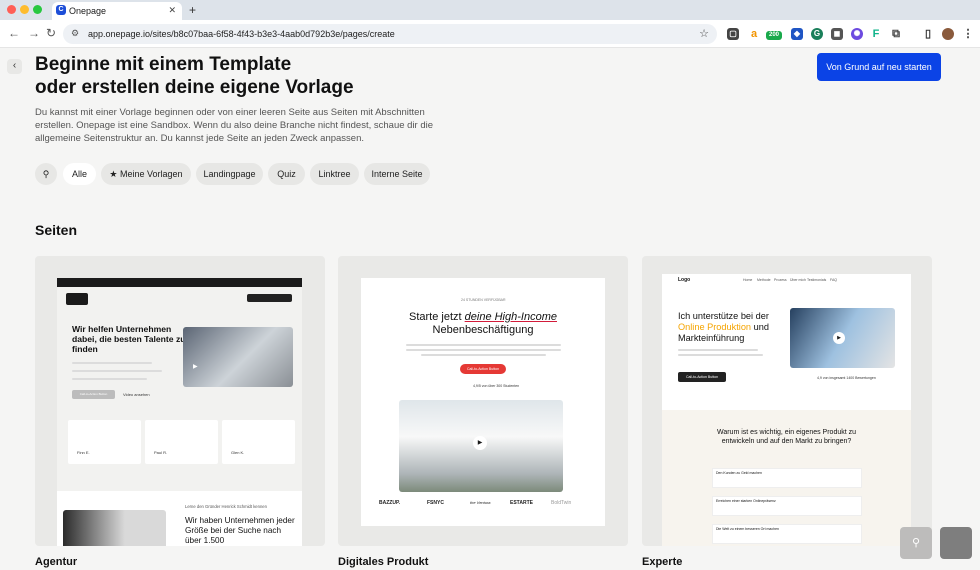 This screenshot has width=980, height=570. Describe the element at coordinates (269, 298) in the screenshot. I see `preview-nav-button` at that location.